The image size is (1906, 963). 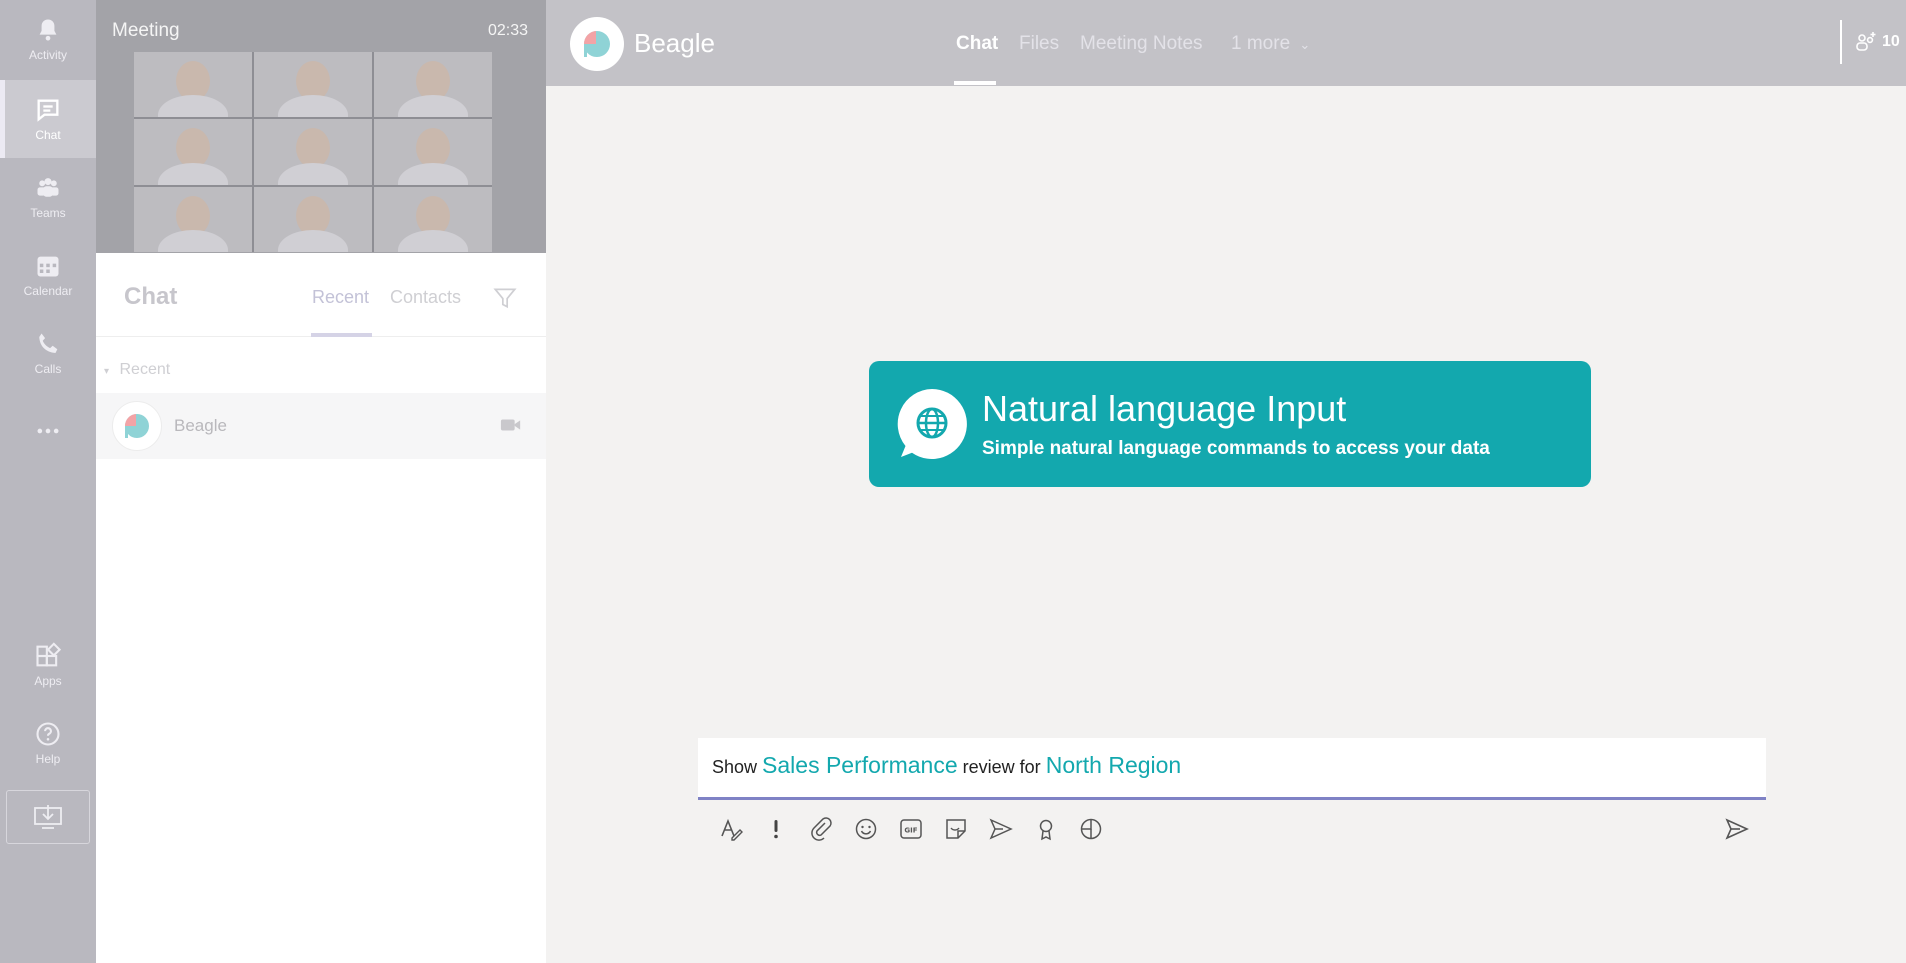 I want to click on message-word: Show, so click(x=735, y=767).